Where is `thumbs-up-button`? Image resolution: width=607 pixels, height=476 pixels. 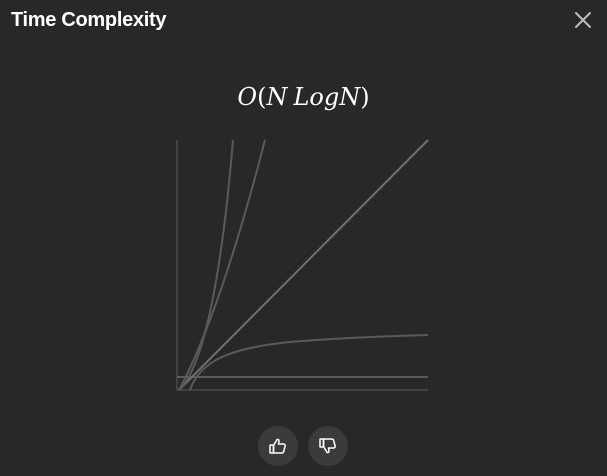 thumbs-up-button is located at coordinates (278, 446).